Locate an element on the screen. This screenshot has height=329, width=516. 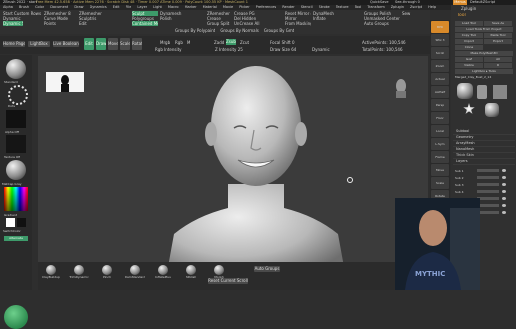
layer-row: Sub 3 is located at coordinates (484, 184).